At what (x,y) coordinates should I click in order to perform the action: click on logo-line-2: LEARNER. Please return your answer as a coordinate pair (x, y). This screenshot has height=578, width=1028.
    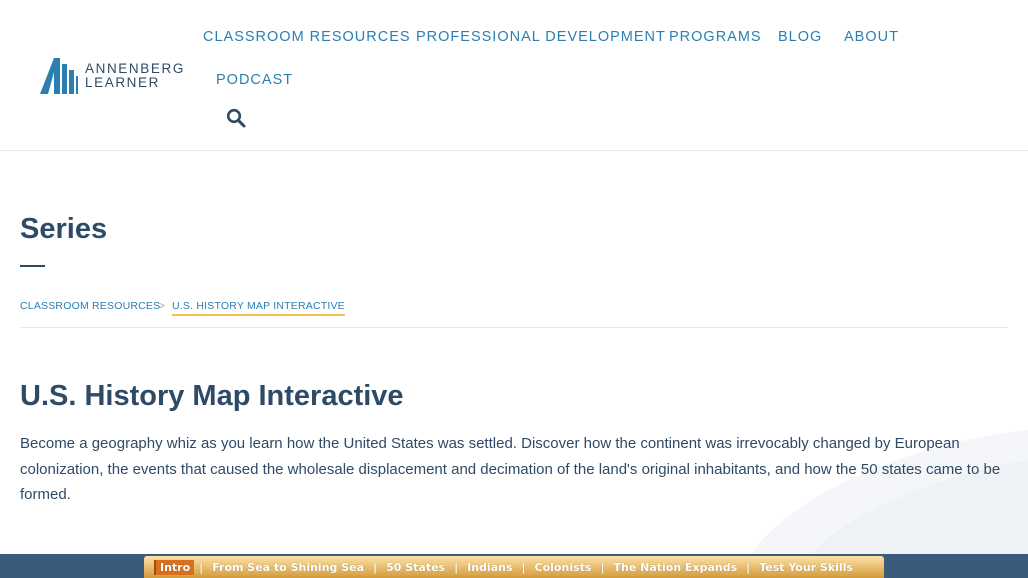
    Looking at the image, I should click on (122, 82).